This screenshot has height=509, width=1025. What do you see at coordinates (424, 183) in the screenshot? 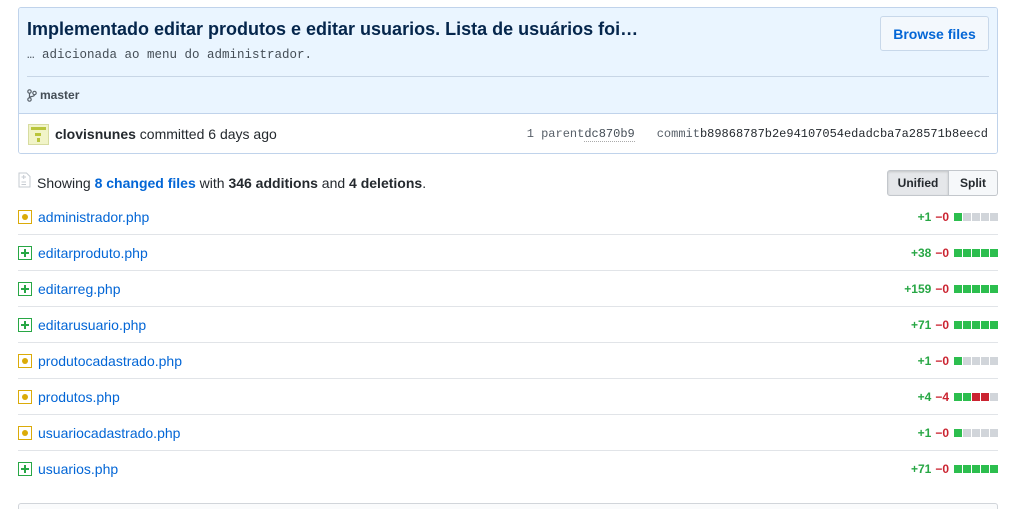
I see `period: .` at bounding box center [424, 183].